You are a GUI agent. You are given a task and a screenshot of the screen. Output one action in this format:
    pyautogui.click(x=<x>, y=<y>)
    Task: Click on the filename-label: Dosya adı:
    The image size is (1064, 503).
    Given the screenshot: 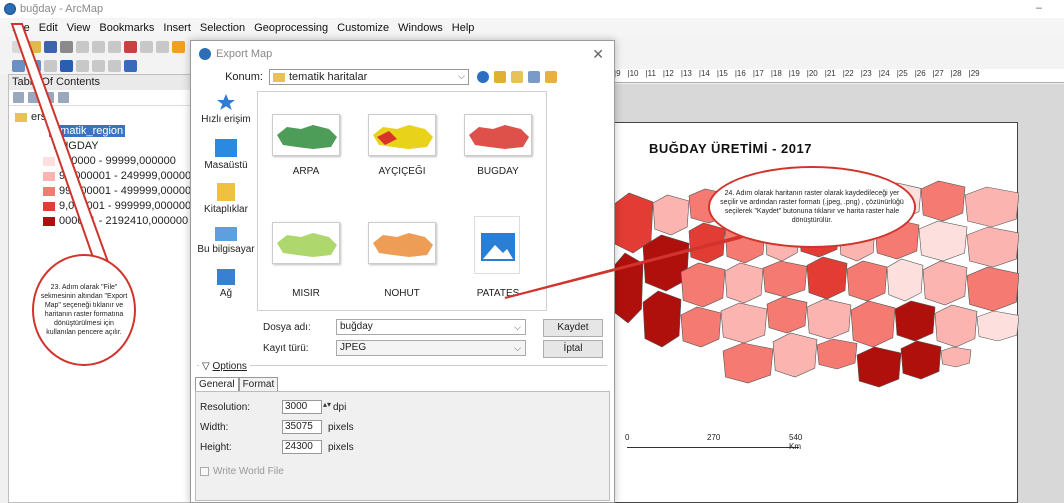 What is the action you would take?
    pyautogui.click(x=287, y=327)
    